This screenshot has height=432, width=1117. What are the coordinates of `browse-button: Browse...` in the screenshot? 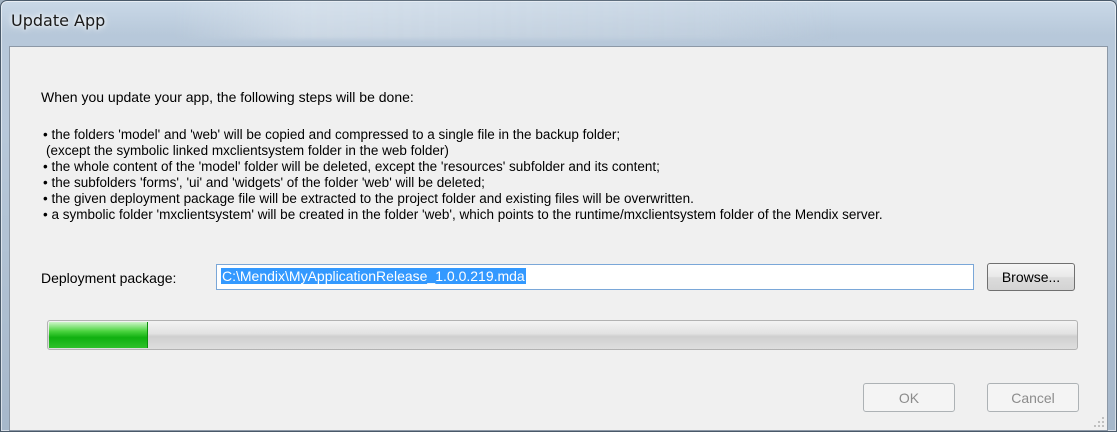 It's located at (1031, 277).